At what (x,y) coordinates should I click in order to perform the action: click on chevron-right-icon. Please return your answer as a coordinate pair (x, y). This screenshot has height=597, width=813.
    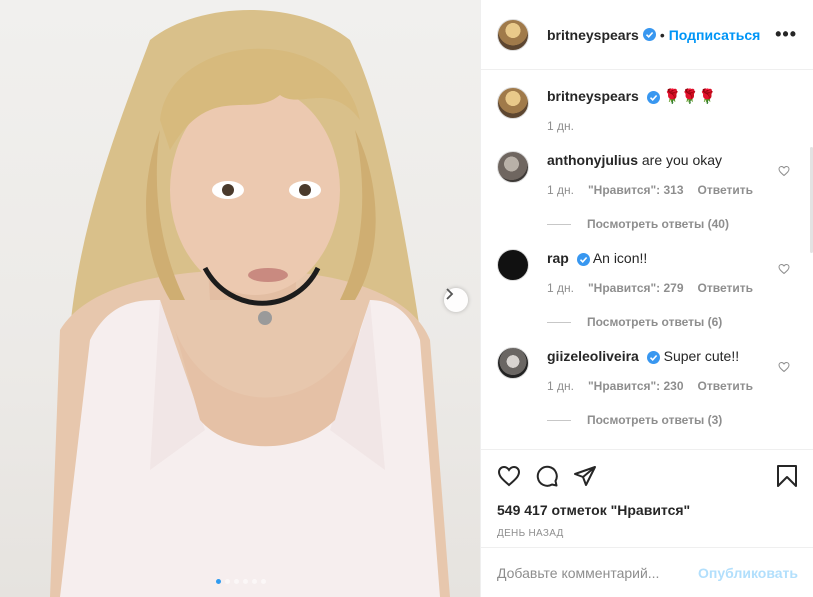
    Looking at the image, I should click on (450, 294).